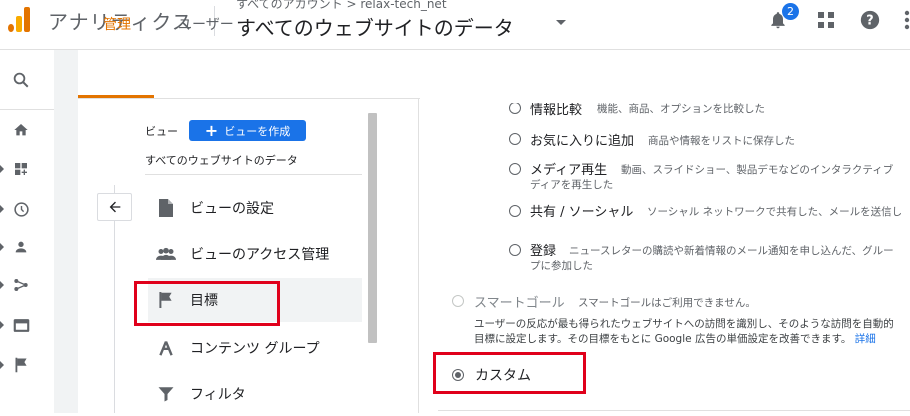 Image resolution: width=910 pixels, height=416 pixels. What do you see at coordinates (27, 231) in the screenshot?
I see `left-nav-rail` at bounding box center [27, 231].